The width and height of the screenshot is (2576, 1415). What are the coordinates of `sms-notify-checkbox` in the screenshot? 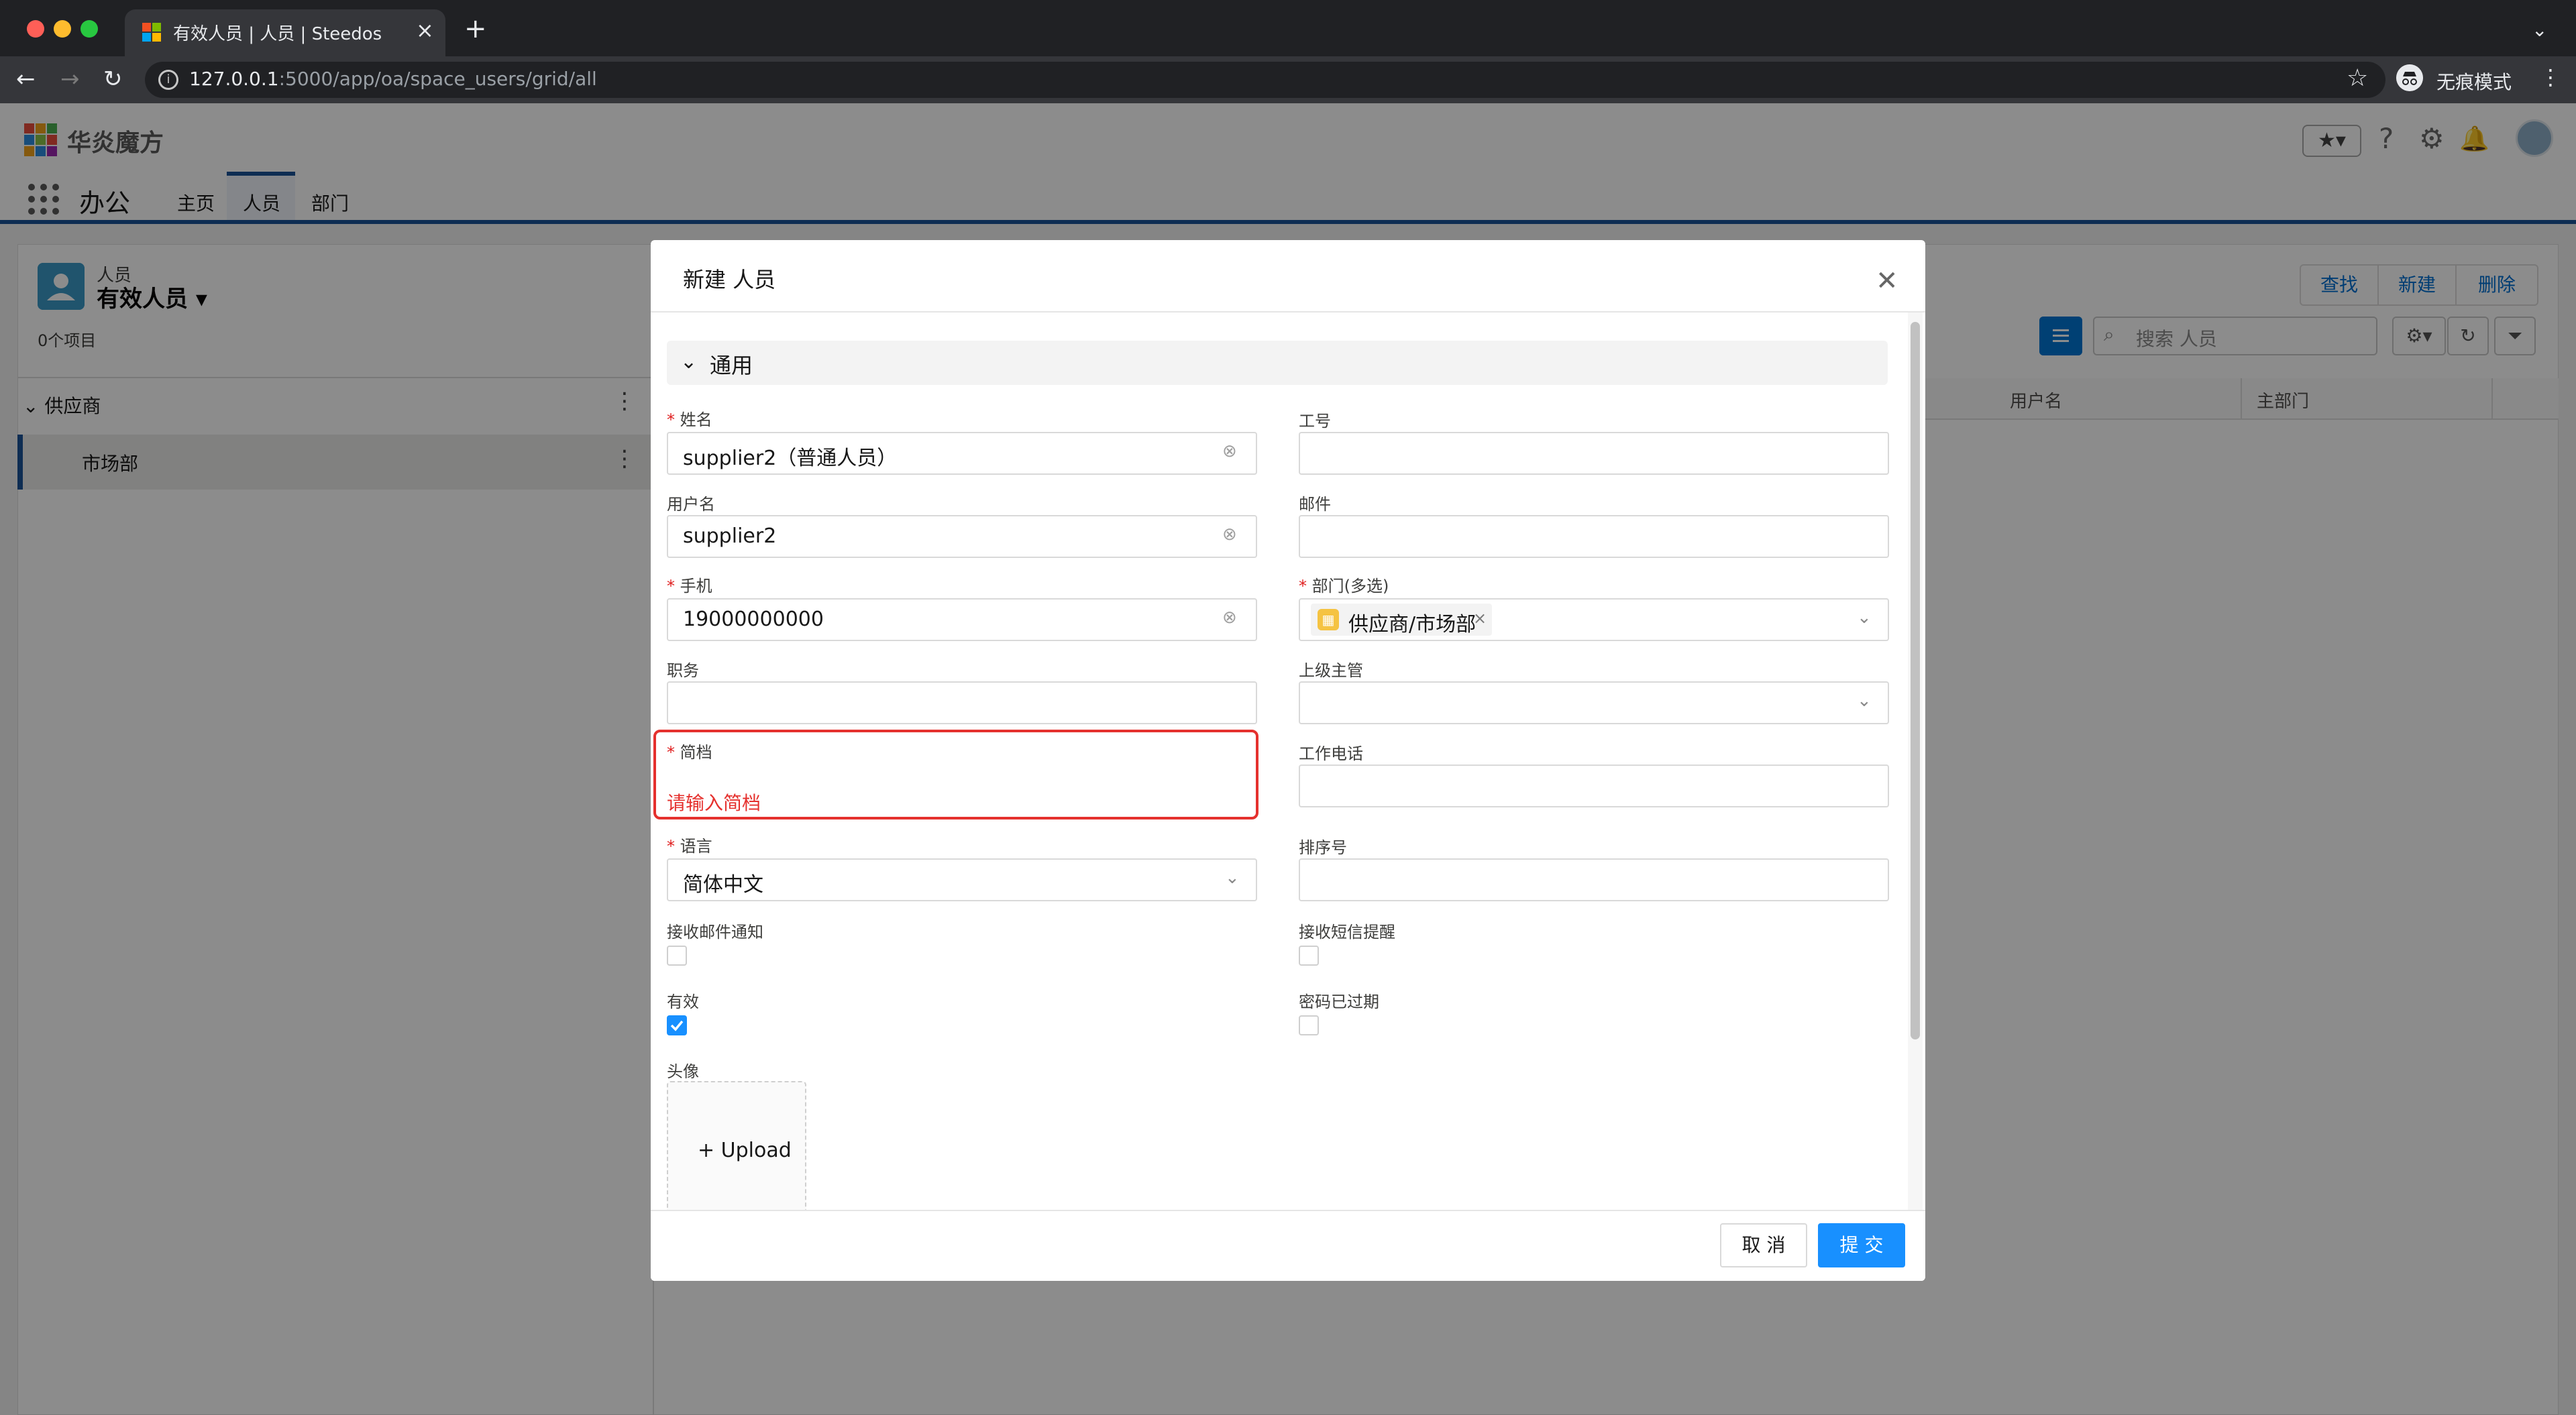 It's located at (1309, 956).